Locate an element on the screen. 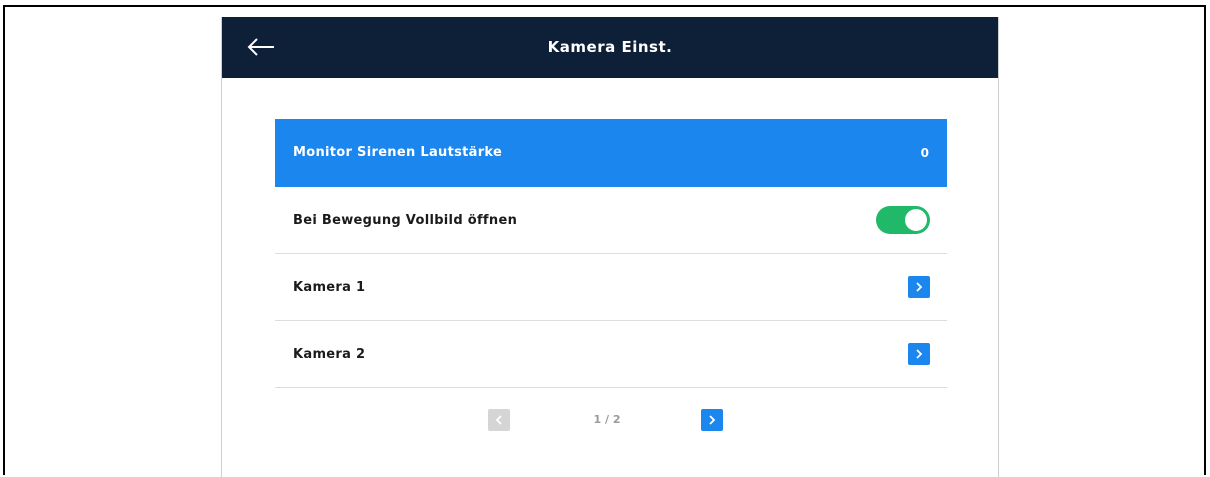  setting-camera-2: Kamera 2 is located at coordinates (611, 354).